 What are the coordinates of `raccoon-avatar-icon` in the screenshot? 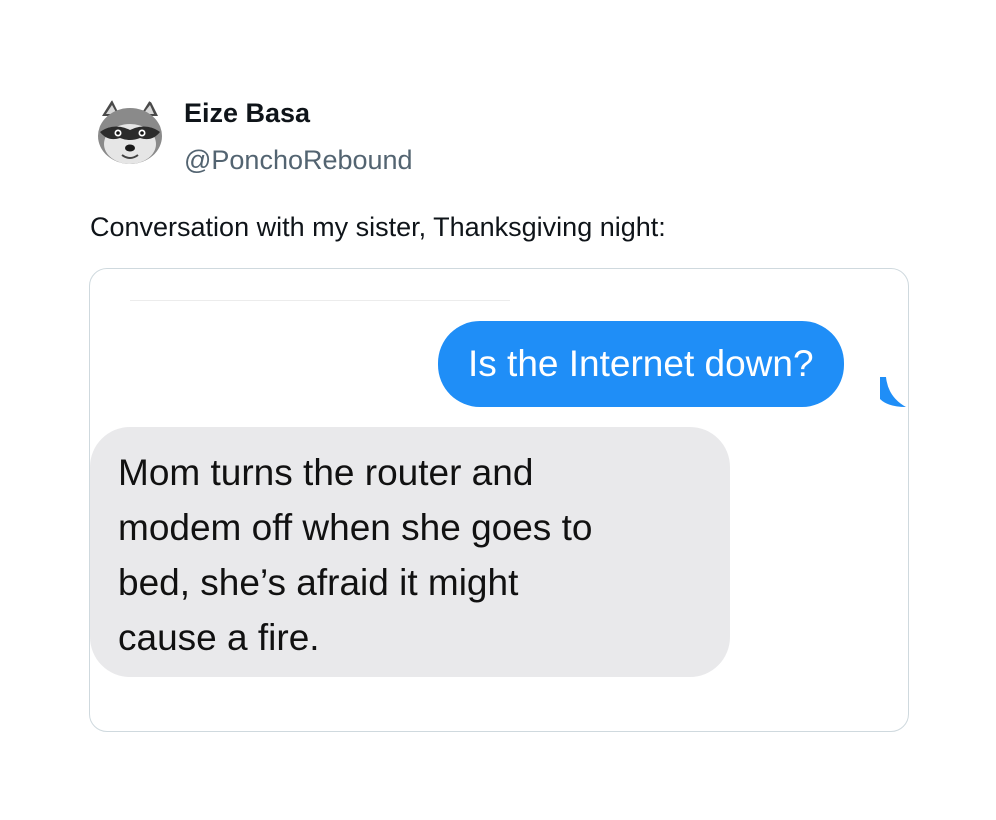 It's located at (130, 134).